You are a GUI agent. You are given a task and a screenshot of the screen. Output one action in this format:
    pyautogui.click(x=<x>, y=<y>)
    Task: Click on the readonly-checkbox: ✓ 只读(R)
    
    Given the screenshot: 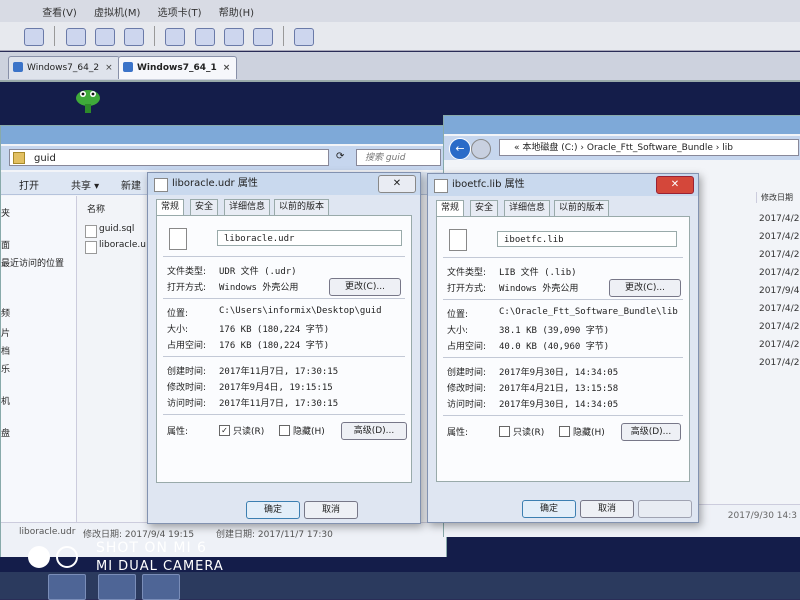 What is the action you would take?
    pyautogui.click(x=241, y=430)
    